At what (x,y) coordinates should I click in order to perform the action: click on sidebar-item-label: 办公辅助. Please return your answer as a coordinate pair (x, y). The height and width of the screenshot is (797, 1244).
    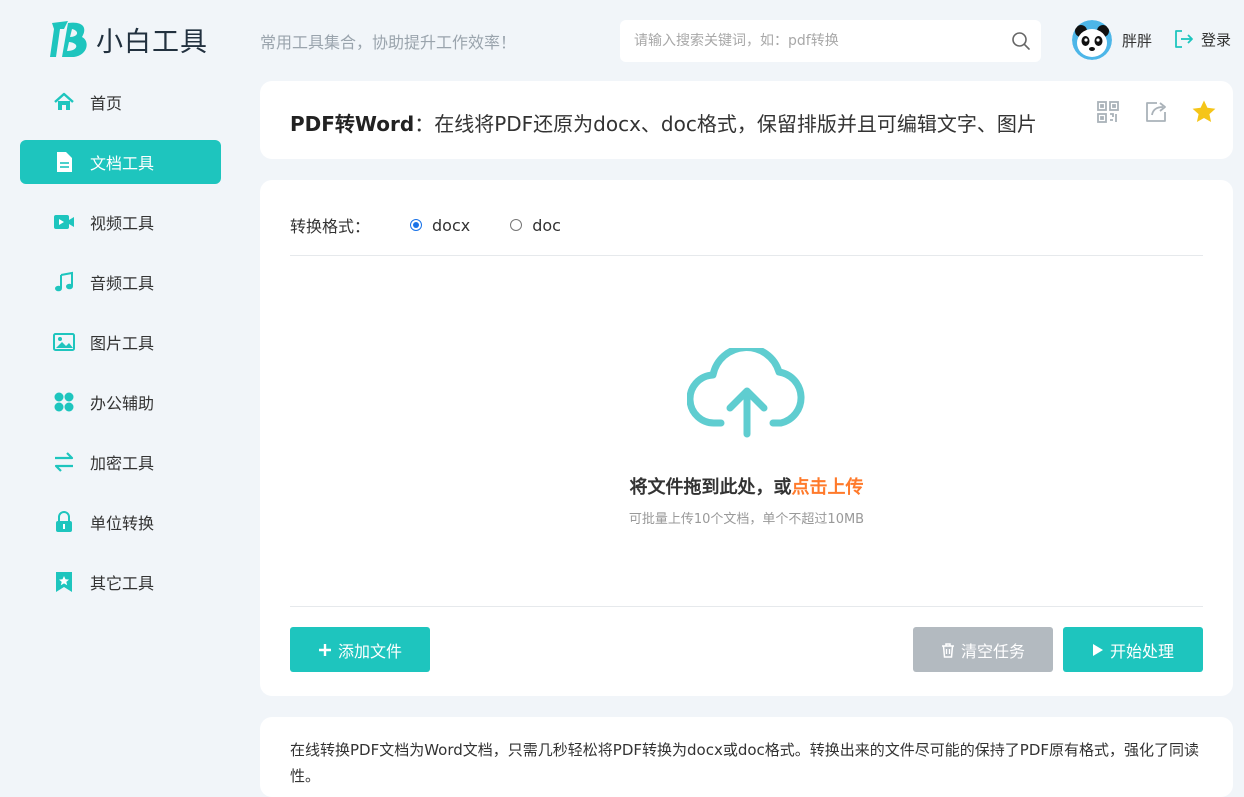
    Looking at the image, I should click on (122, 403).